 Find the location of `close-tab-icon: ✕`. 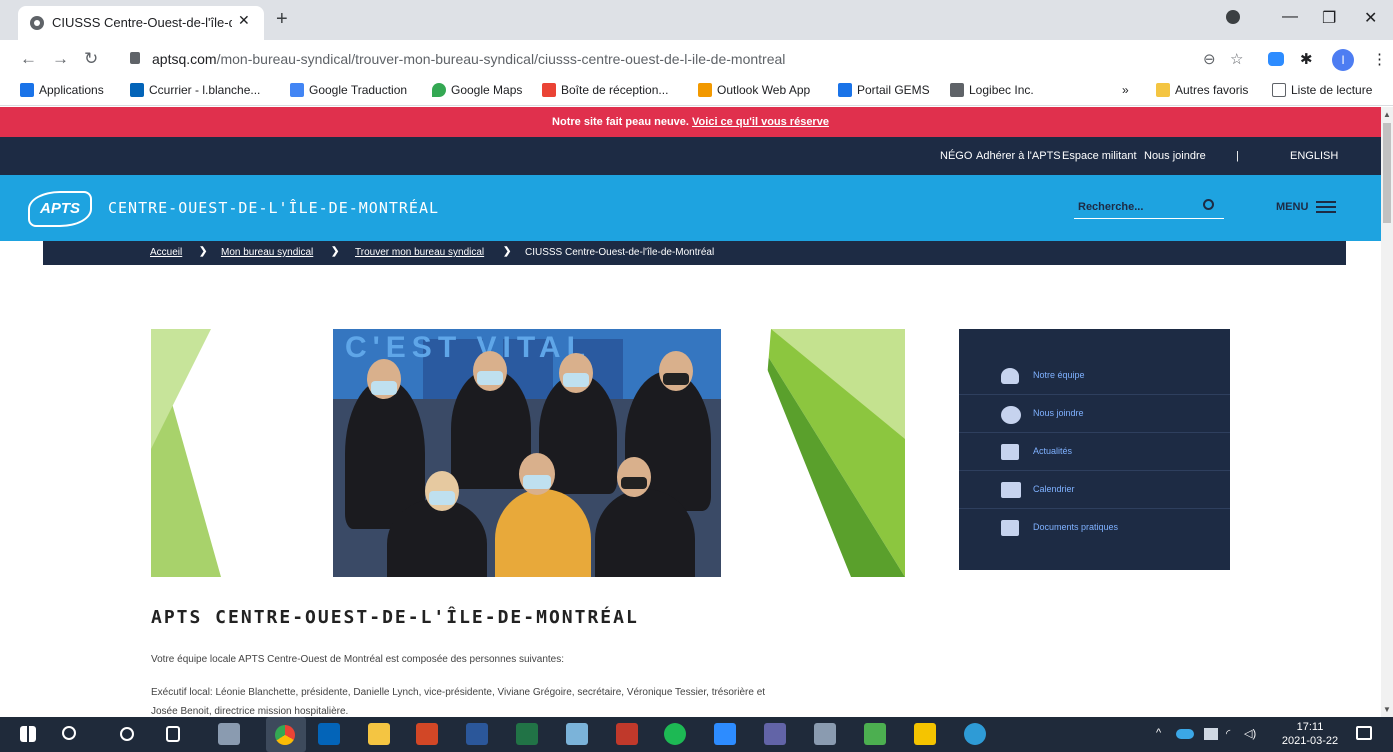

close-tab-icon: ✕ is located at coordinates (244, 20).